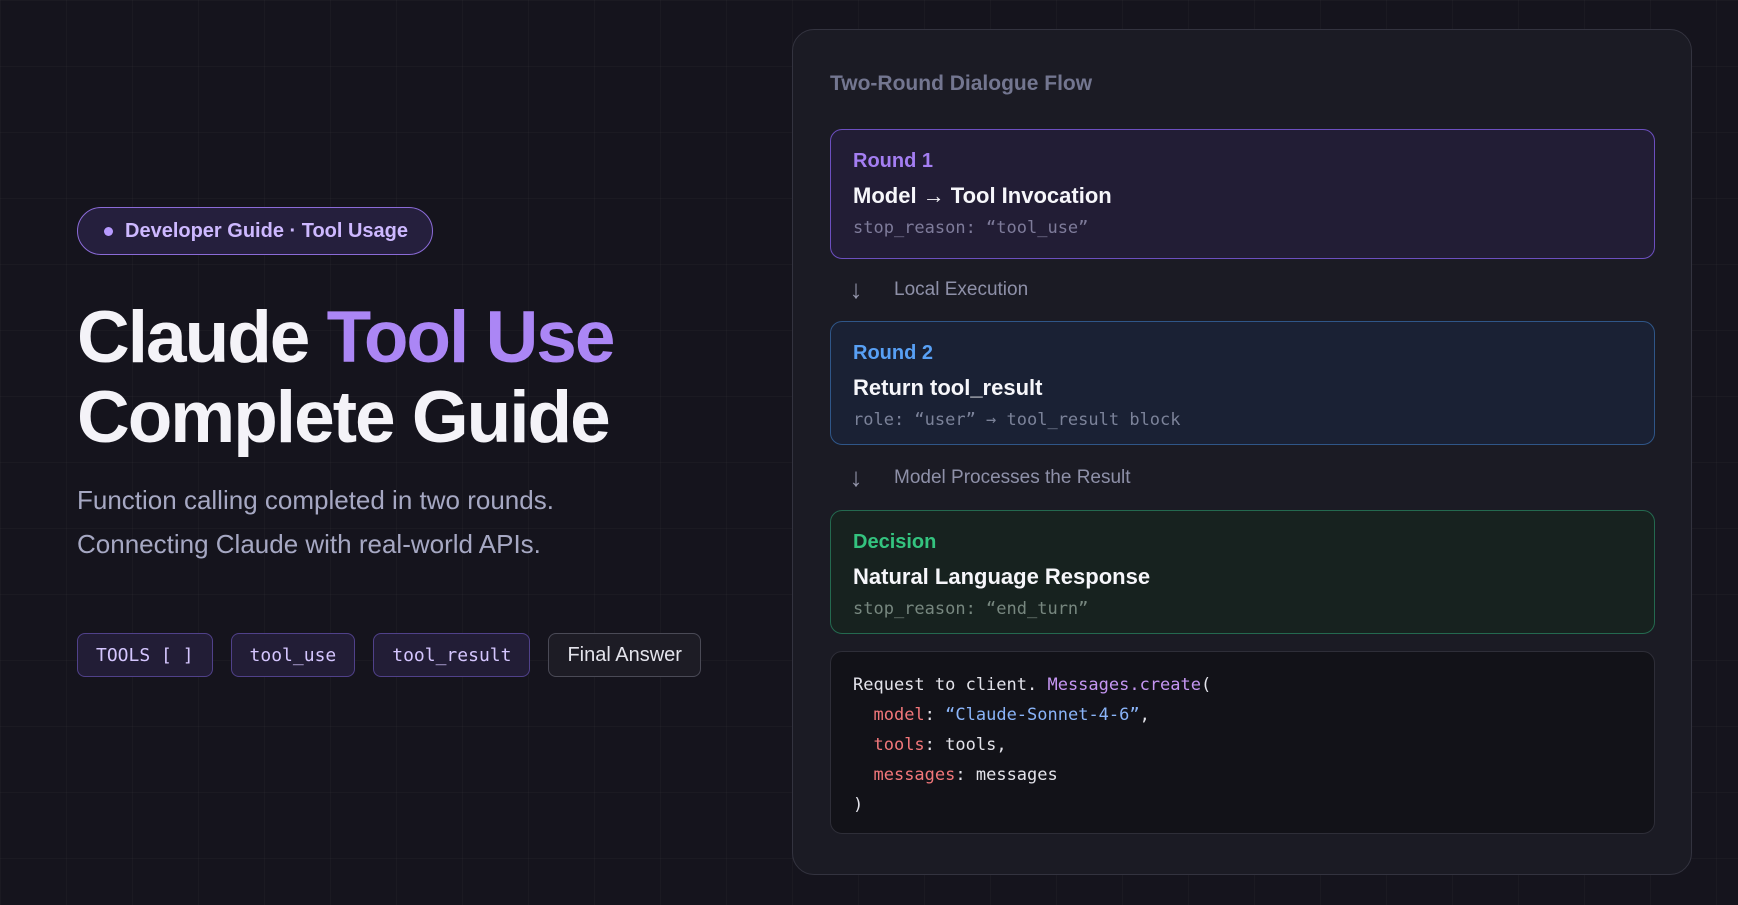  What do you see at coordinates (899, 715) in the screenshot?
I see `code-model-key: model` at bounding box center [899, 715].